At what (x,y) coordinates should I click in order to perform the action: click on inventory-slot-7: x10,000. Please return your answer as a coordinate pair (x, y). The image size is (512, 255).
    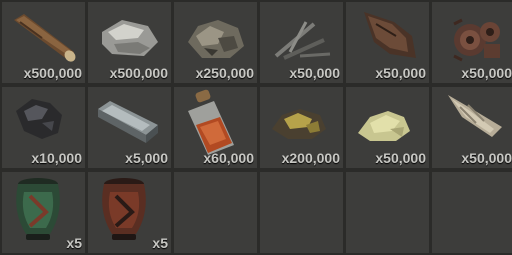
    Looking at the image, I should click on (43, 127).